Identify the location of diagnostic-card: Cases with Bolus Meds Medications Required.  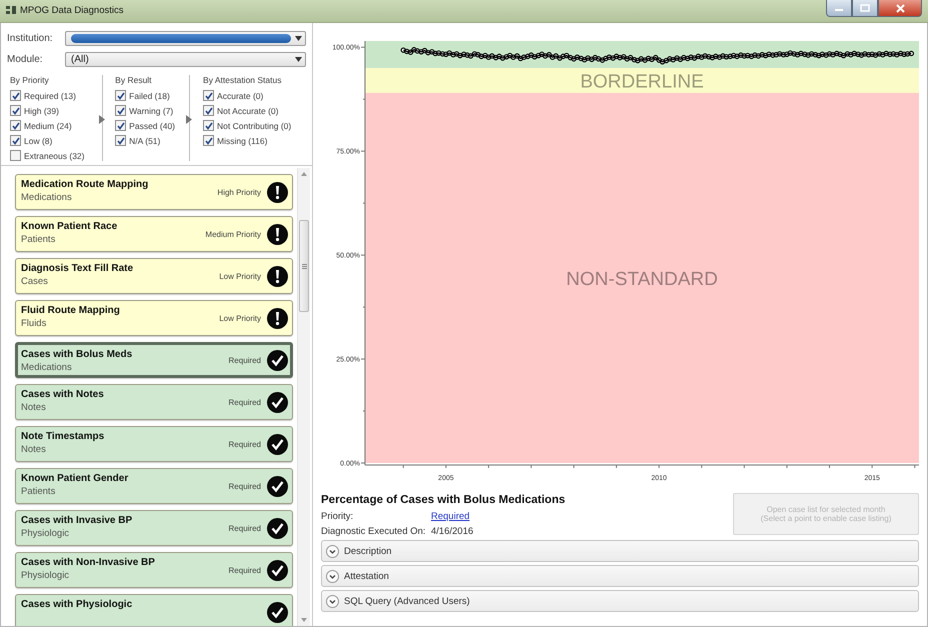
(154, 360).